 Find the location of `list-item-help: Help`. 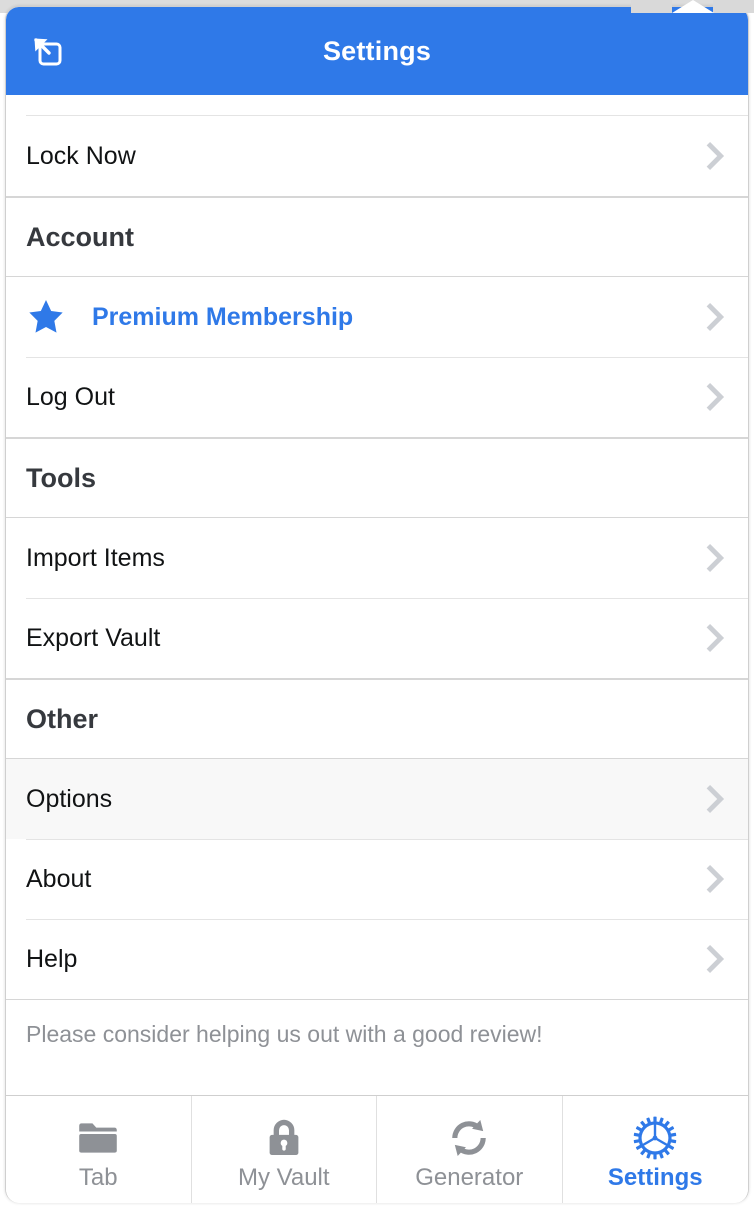

list-item-help: Help is located at coordinates (377, 959).